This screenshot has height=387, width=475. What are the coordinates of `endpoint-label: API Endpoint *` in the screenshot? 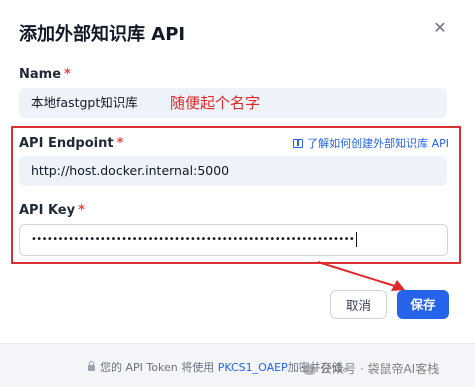 It's located at (71, 143).